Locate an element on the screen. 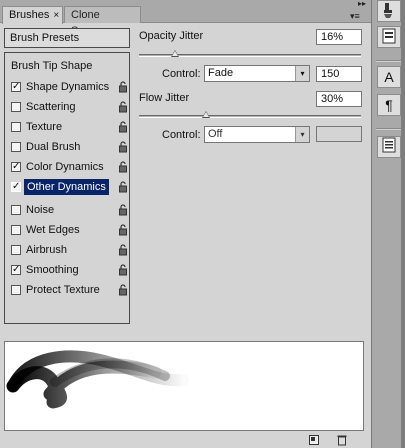 The image size is (405, 448). option-label: Shape Dynamics is located at coordinates (68, 87).